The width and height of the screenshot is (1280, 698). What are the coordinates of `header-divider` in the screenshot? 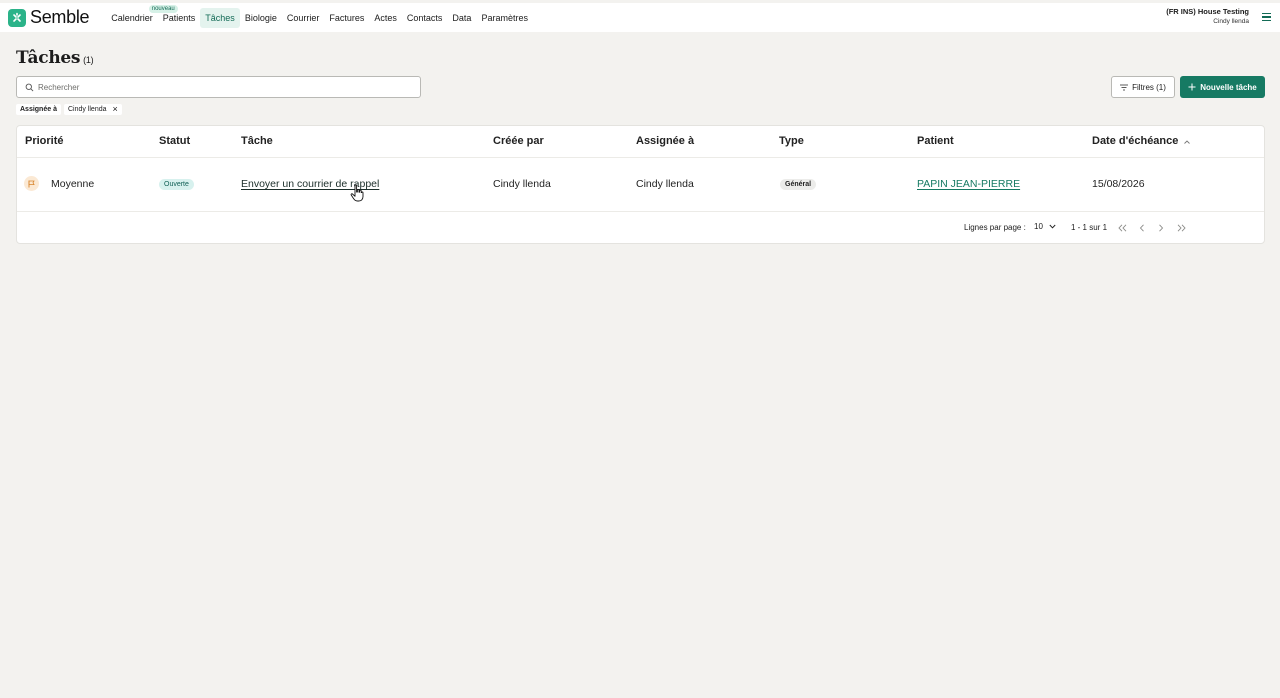 It's located at (640, 157).